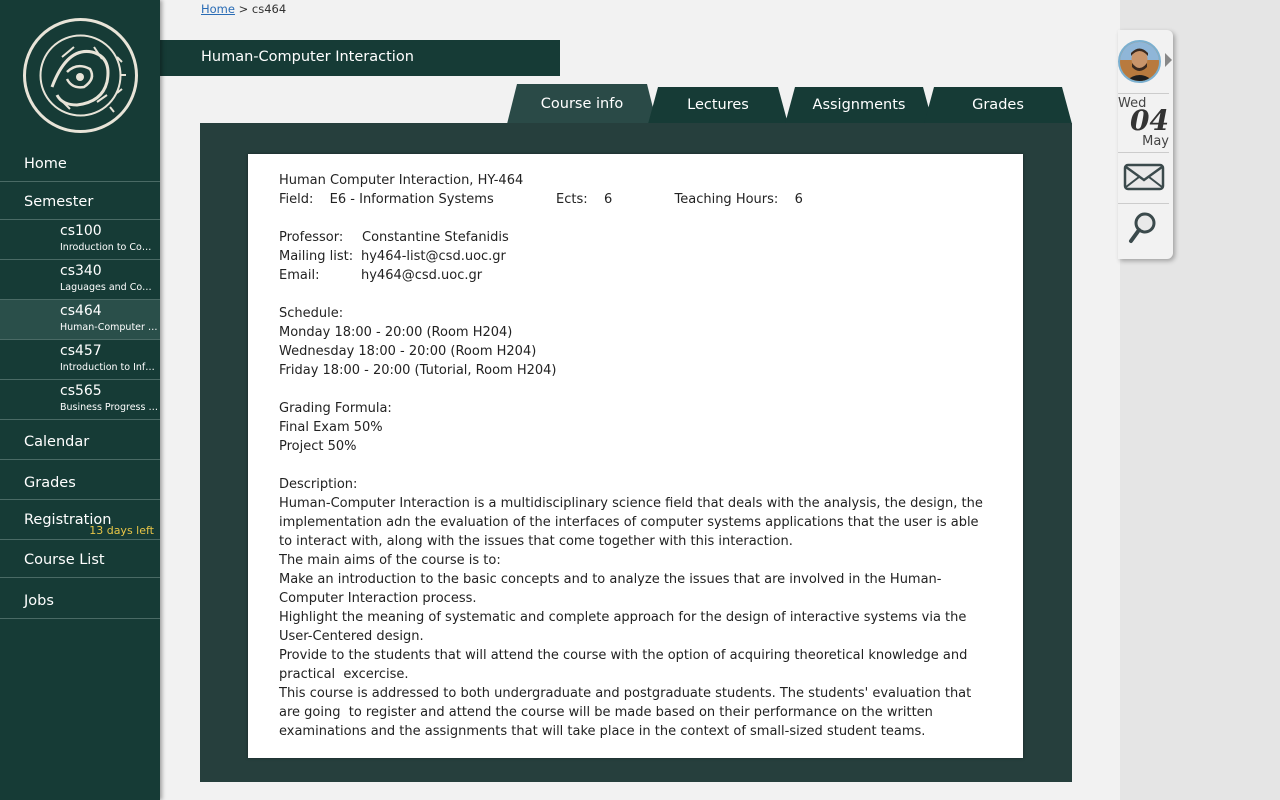  I want to click on course-code: cs457, so click(81, 351).